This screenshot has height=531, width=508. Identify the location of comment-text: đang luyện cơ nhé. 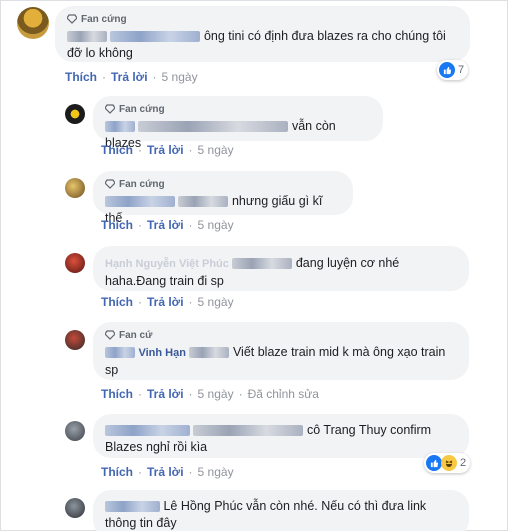
(347, 263).